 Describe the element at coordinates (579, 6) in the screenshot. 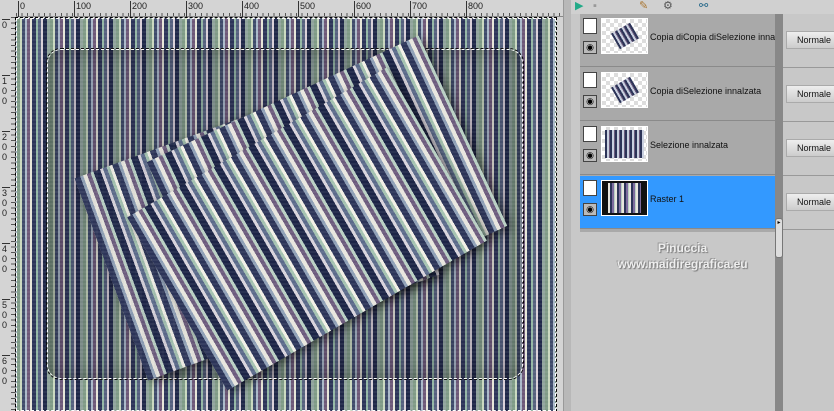

I see `select-layer-icon: ▶` at that location.